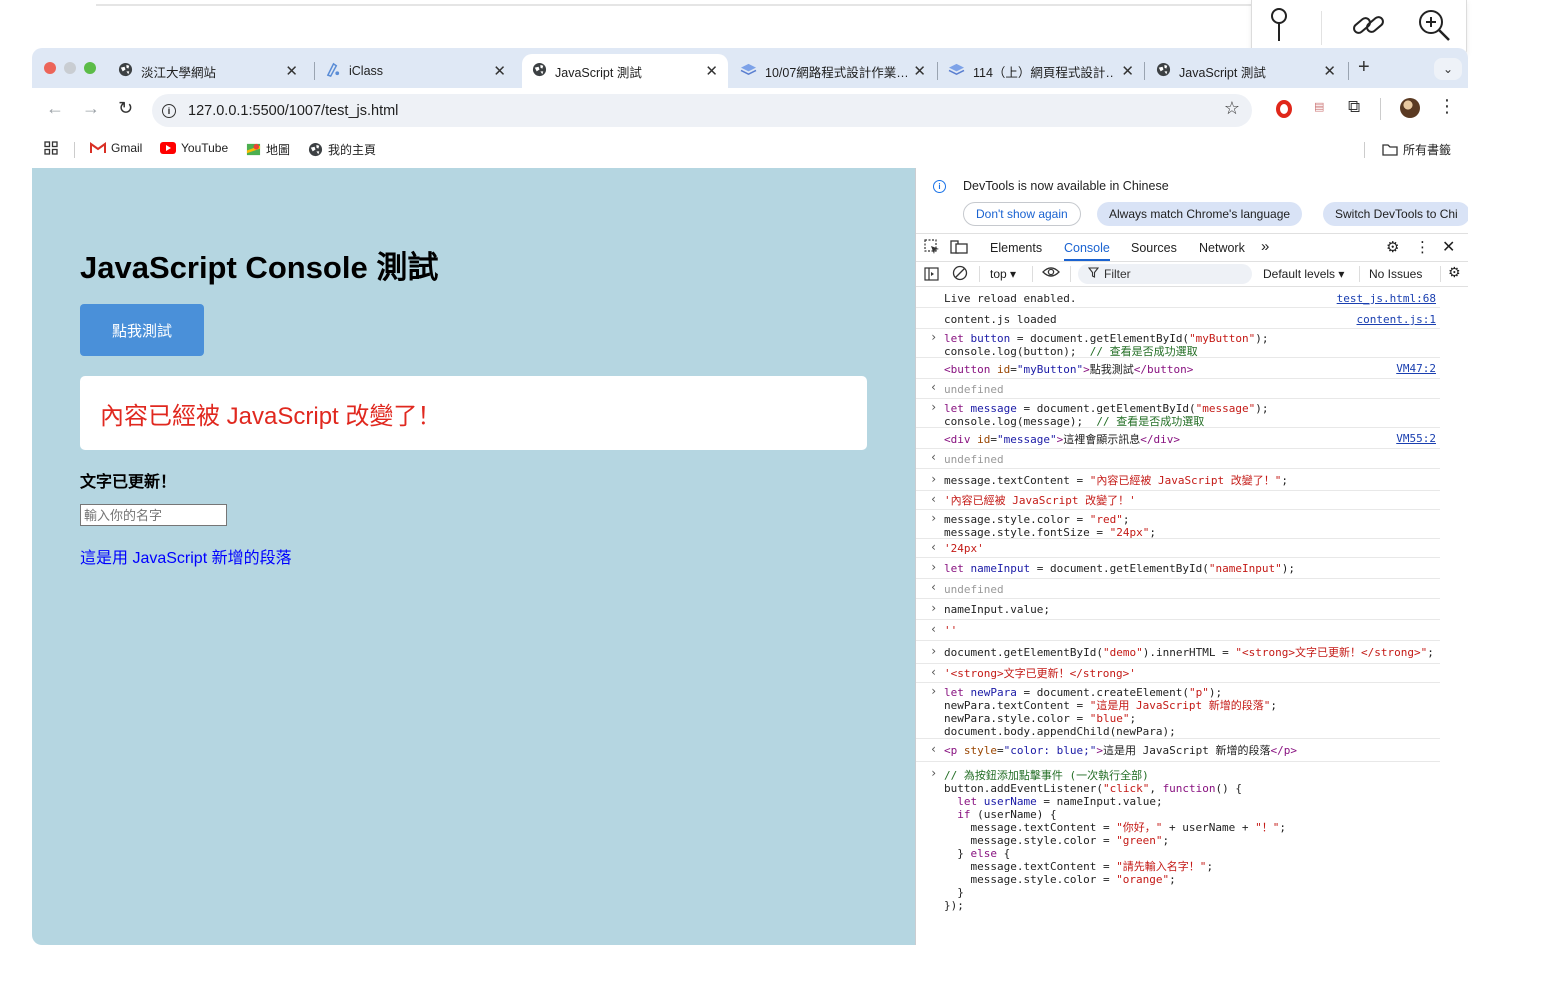 Image resolution: width=1556 pixels, height=982 pixels. What do you see at coordinates (1303, 274) in the screenshot?
I see `log-levels-dropdown: Default levels ▾` at bounding box center [1303, 274].